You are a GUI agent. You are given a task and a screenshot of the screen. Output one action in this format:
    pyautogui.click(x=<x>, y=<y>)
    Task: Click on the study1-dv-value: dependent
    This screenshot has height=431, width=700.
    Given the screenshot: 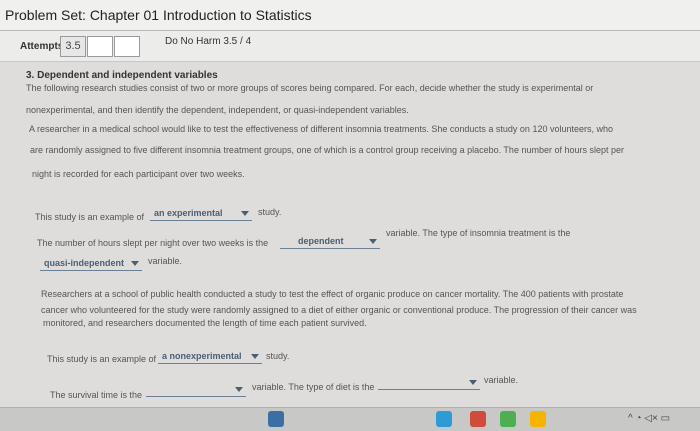 What is the action you would take?
    pyautogui.click(x=321, y=241)
    